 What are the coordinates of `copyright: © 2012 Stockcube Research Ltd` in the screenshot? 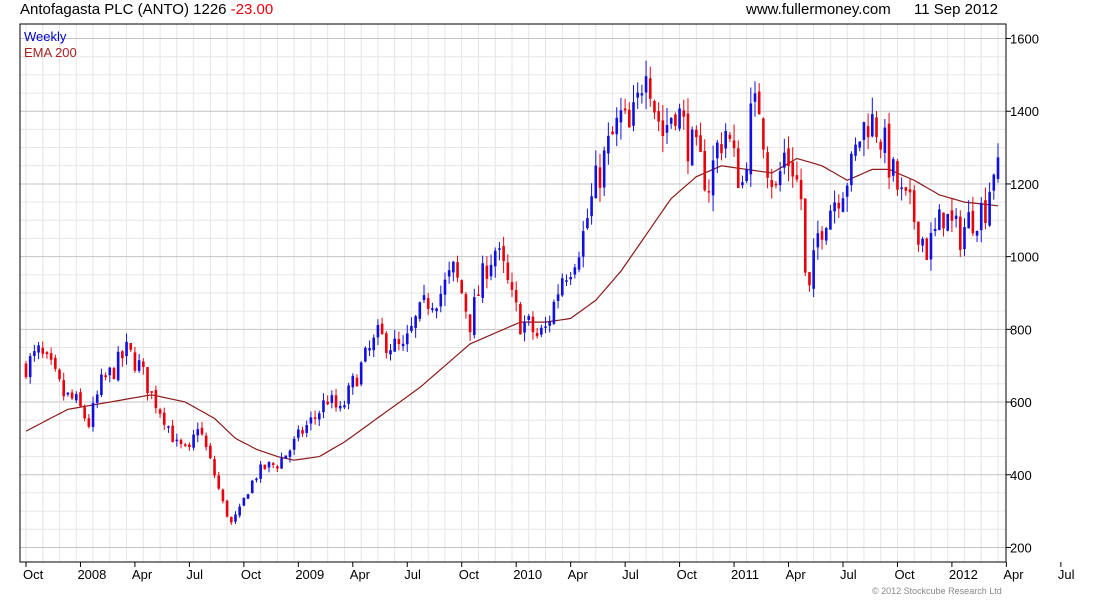 It's located at (937, 591).